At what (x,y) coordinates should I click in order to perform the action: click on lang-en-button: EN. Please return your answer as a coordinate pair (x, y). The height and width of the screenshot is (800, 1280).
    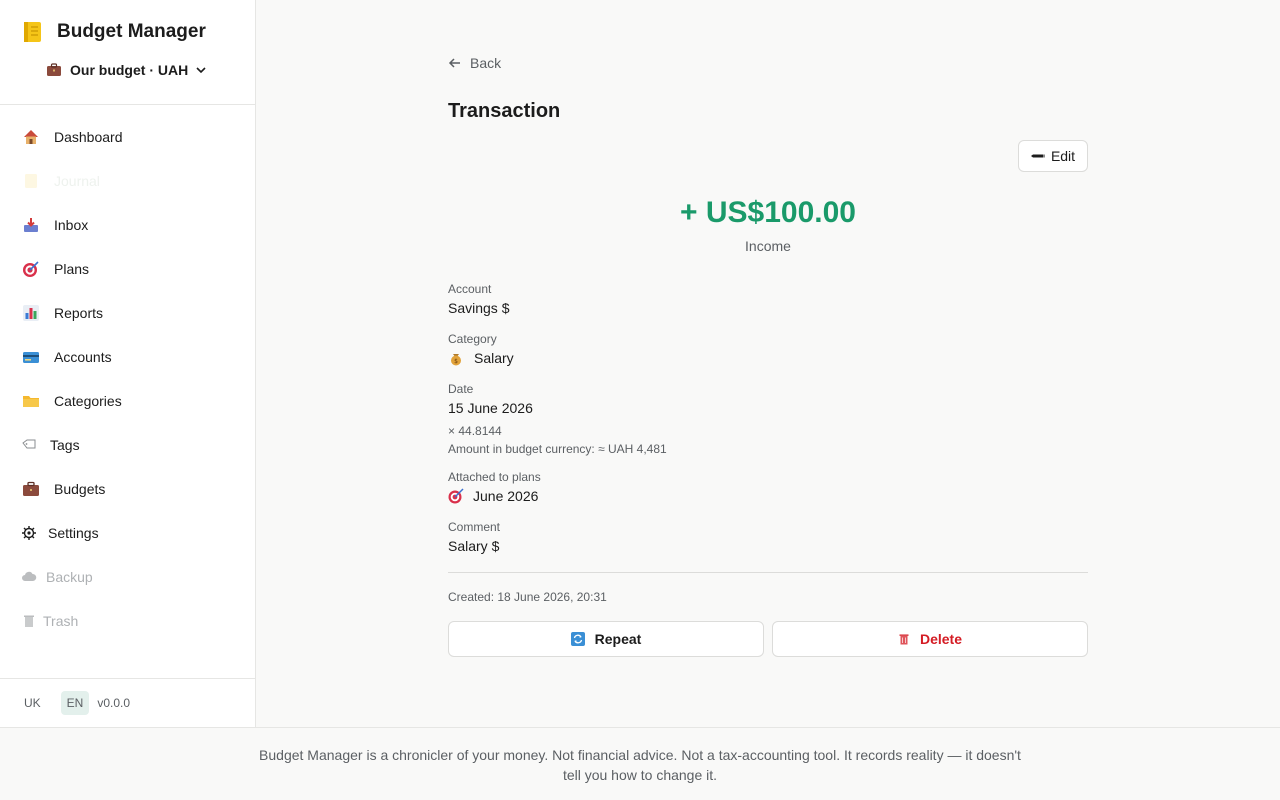
    Looking at the image, I should click on (75, 703).